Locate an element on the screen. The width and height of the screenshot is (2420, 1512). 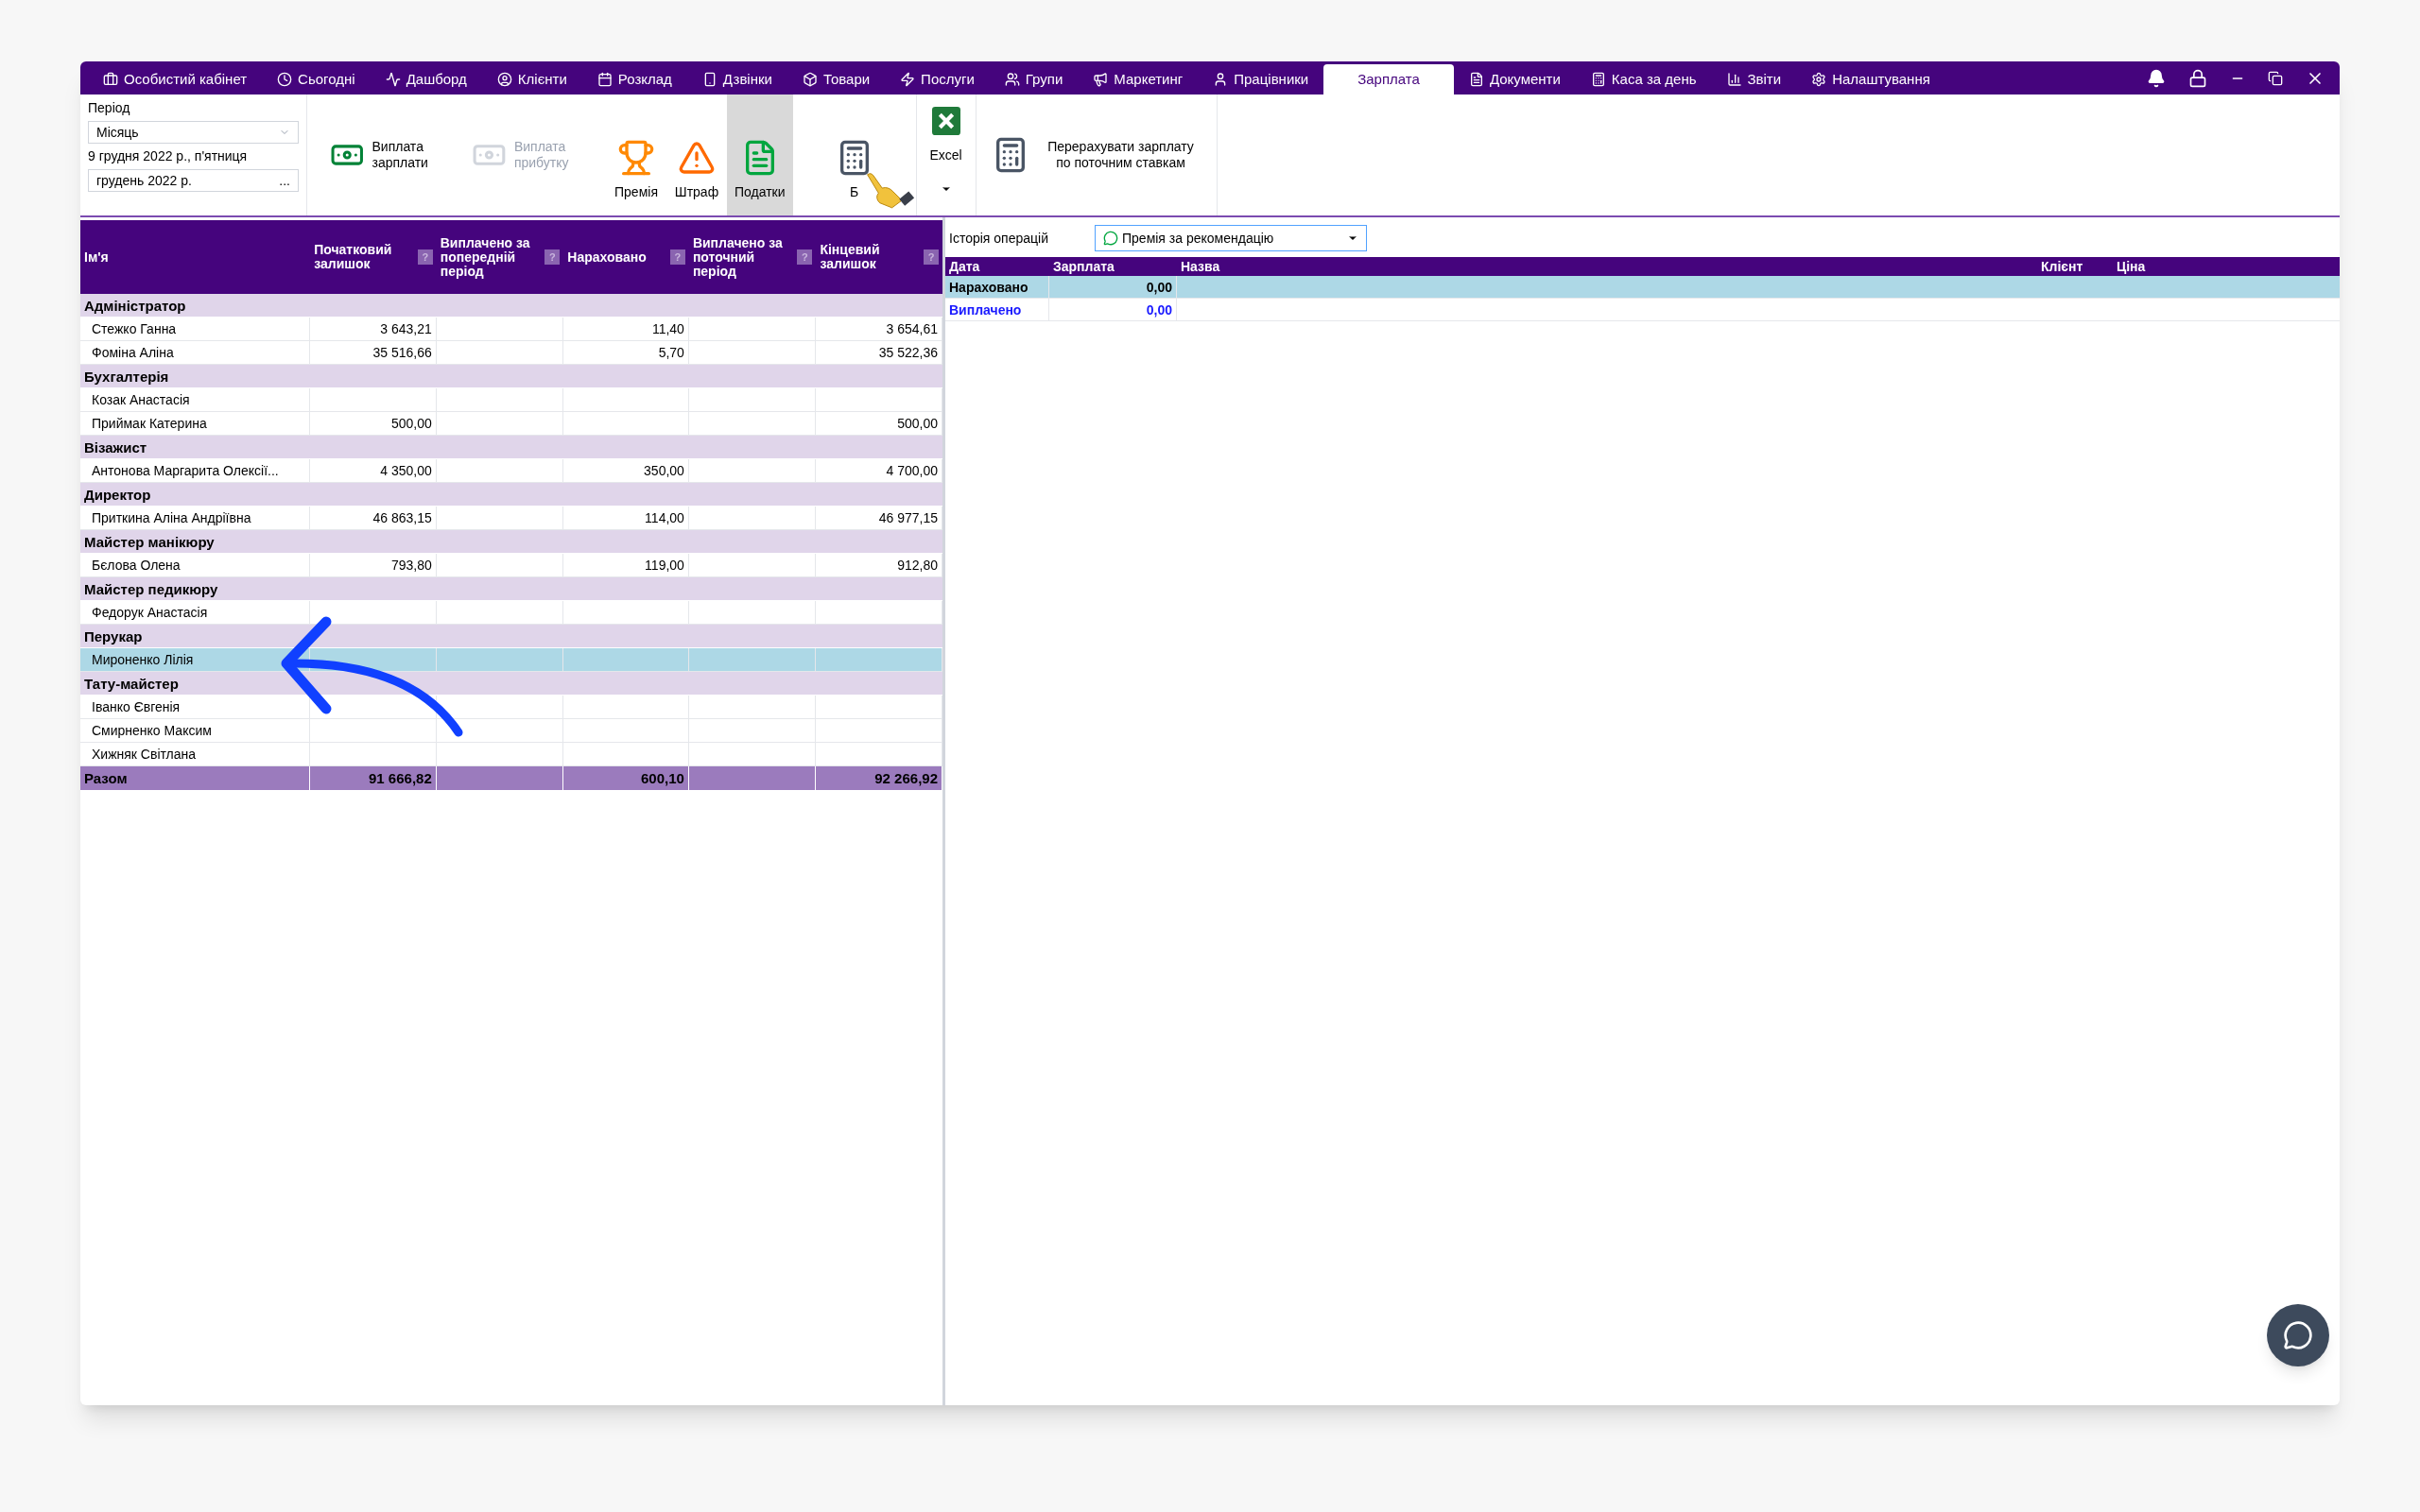
employee-row: Бєлова Олена 793,80 119,00 912,80 is located at coordinates (511, 565).